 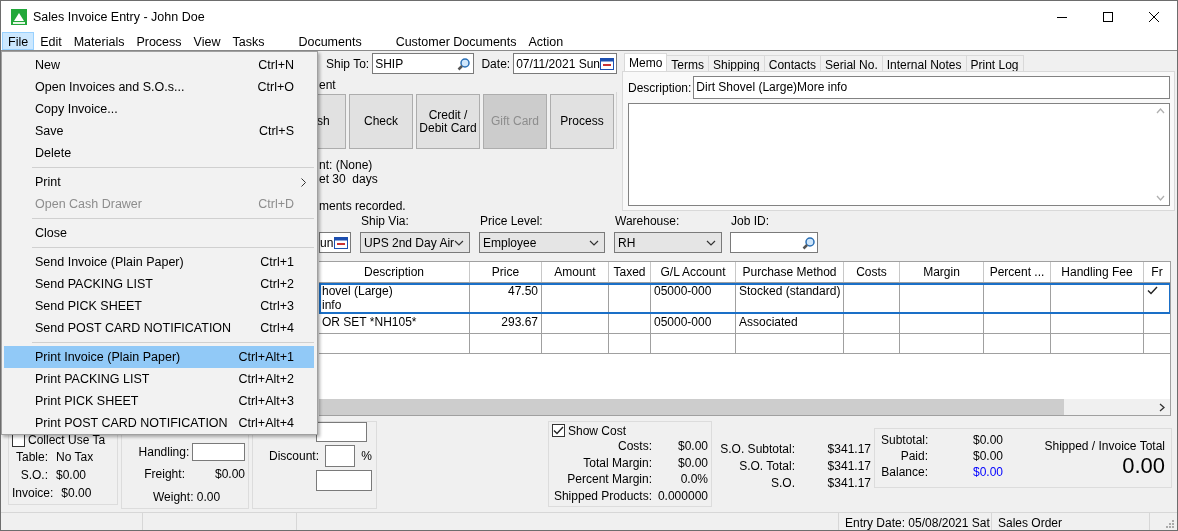 I want to click on menu-item: Print POST CARD NOTIFICATION Ctrl+Alt+4, so click(x=159, y=423).